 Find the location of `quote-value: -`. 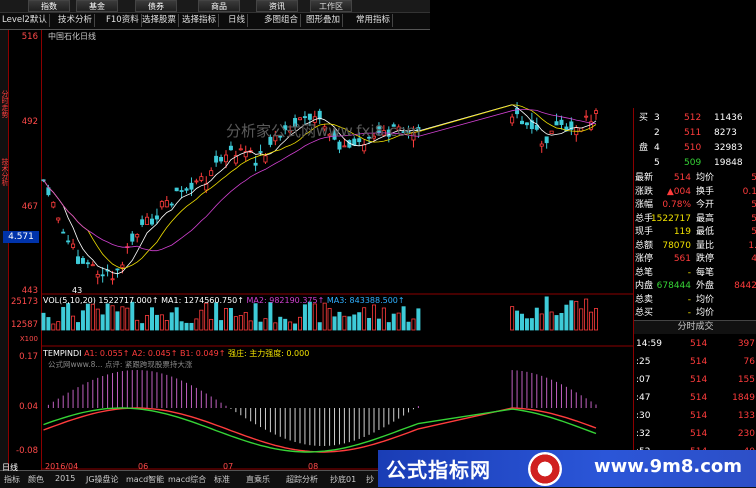

quote-value: - is located at coordinates (689, 313).